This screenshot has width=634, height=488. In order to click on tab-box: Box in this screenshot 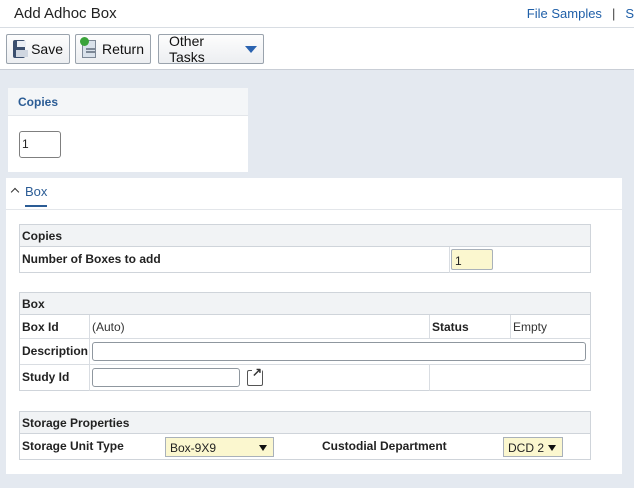, I will do `click(36, 195)`.